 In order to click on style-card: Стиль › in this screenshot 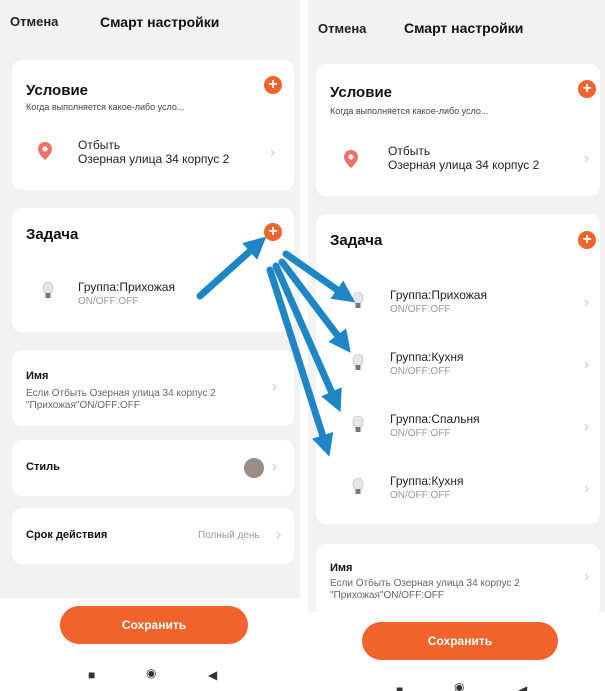, I will do `click(153, 468)`.